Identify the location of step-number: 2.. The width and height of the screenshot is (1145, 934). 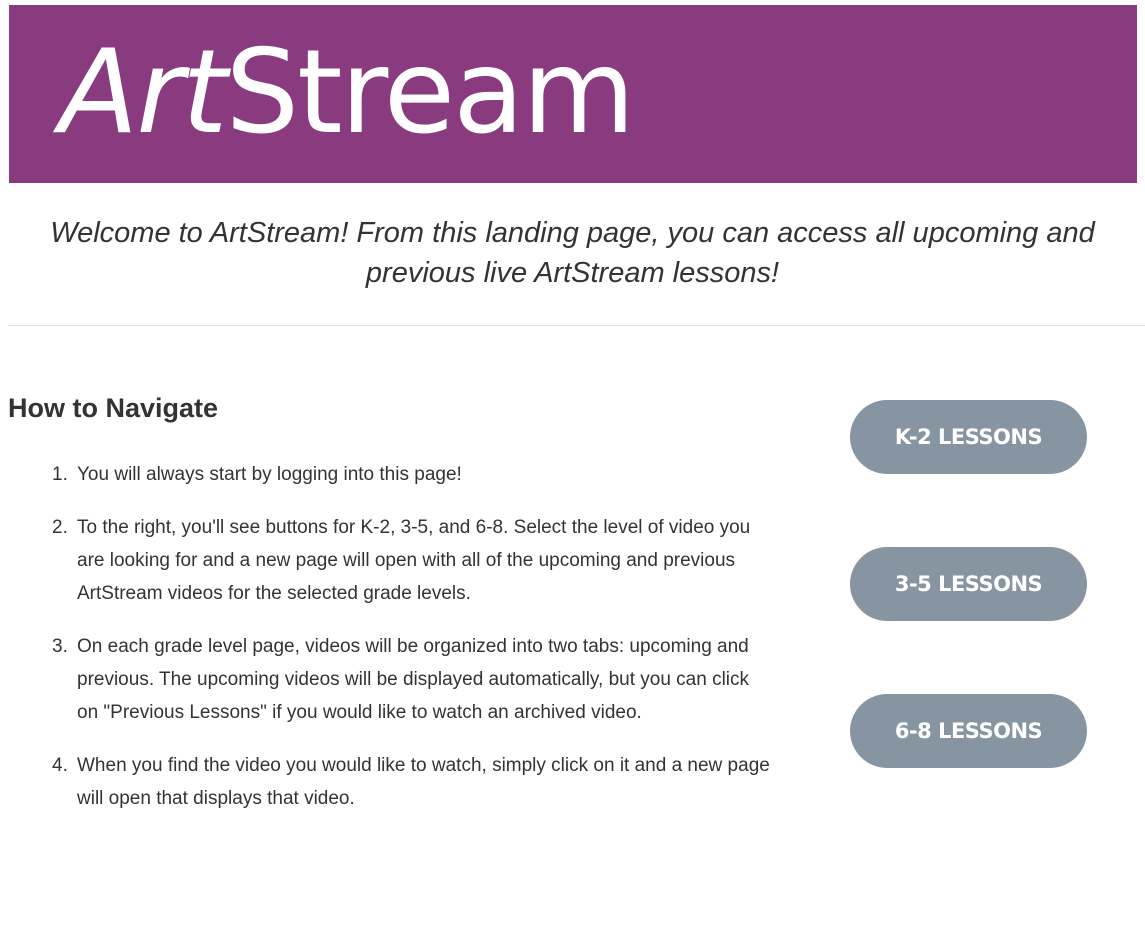
(60, 527).